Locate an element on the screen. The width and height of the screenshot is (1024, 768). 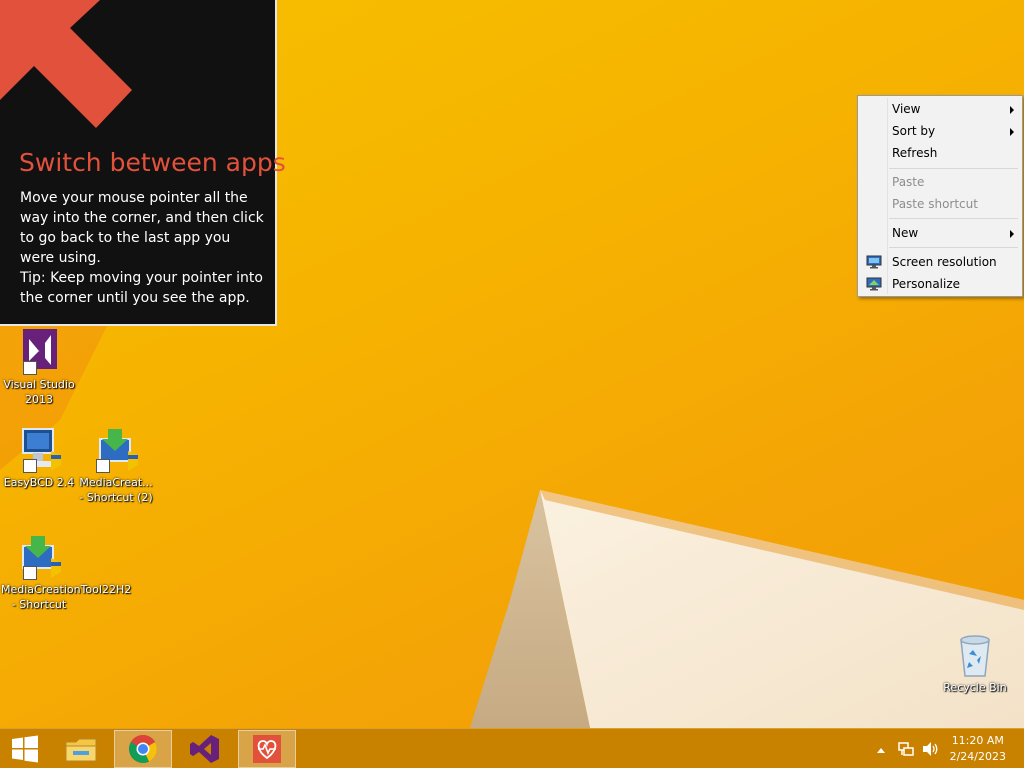
menu-item-paste-shortcut: Paste shortcut is located at coordinates (940, 204).